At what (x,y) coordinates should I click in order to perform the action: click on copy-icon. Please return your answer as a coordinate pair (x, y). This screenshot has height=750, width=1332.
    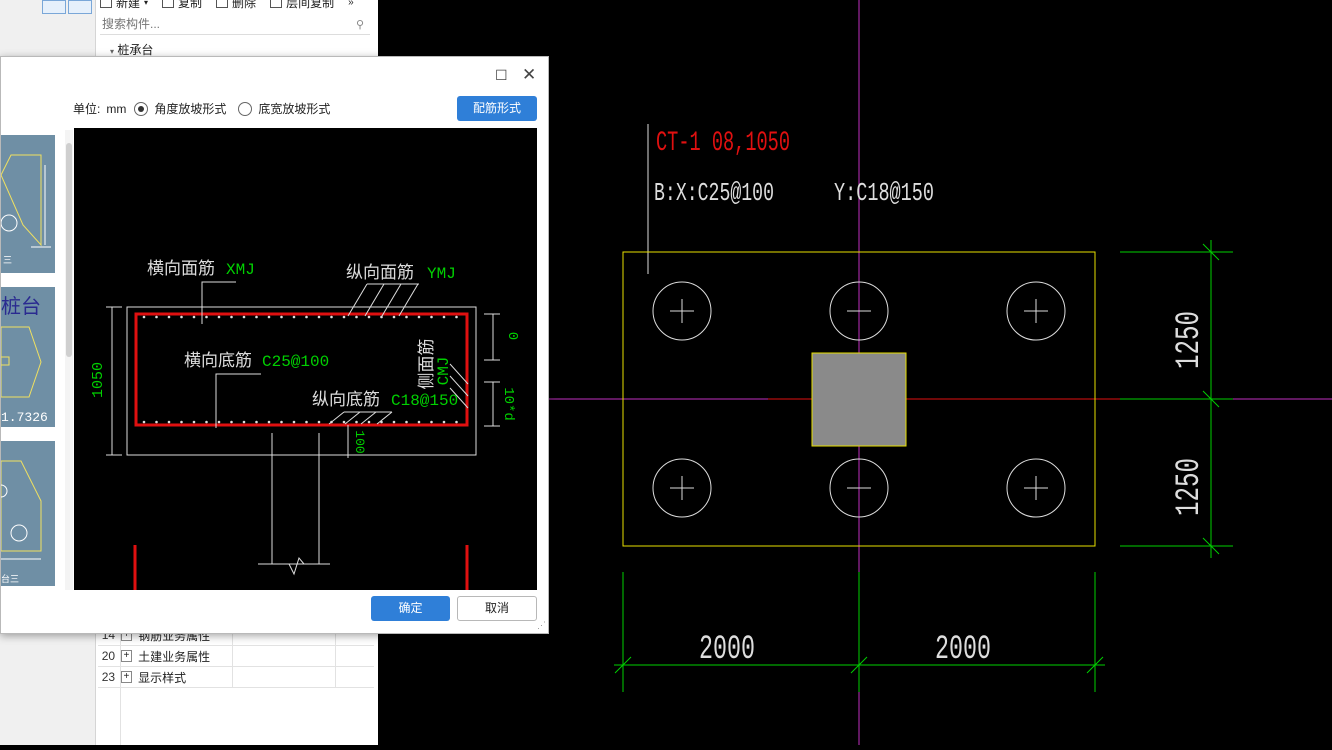
    Looking at the image, I should click on (168, 4).